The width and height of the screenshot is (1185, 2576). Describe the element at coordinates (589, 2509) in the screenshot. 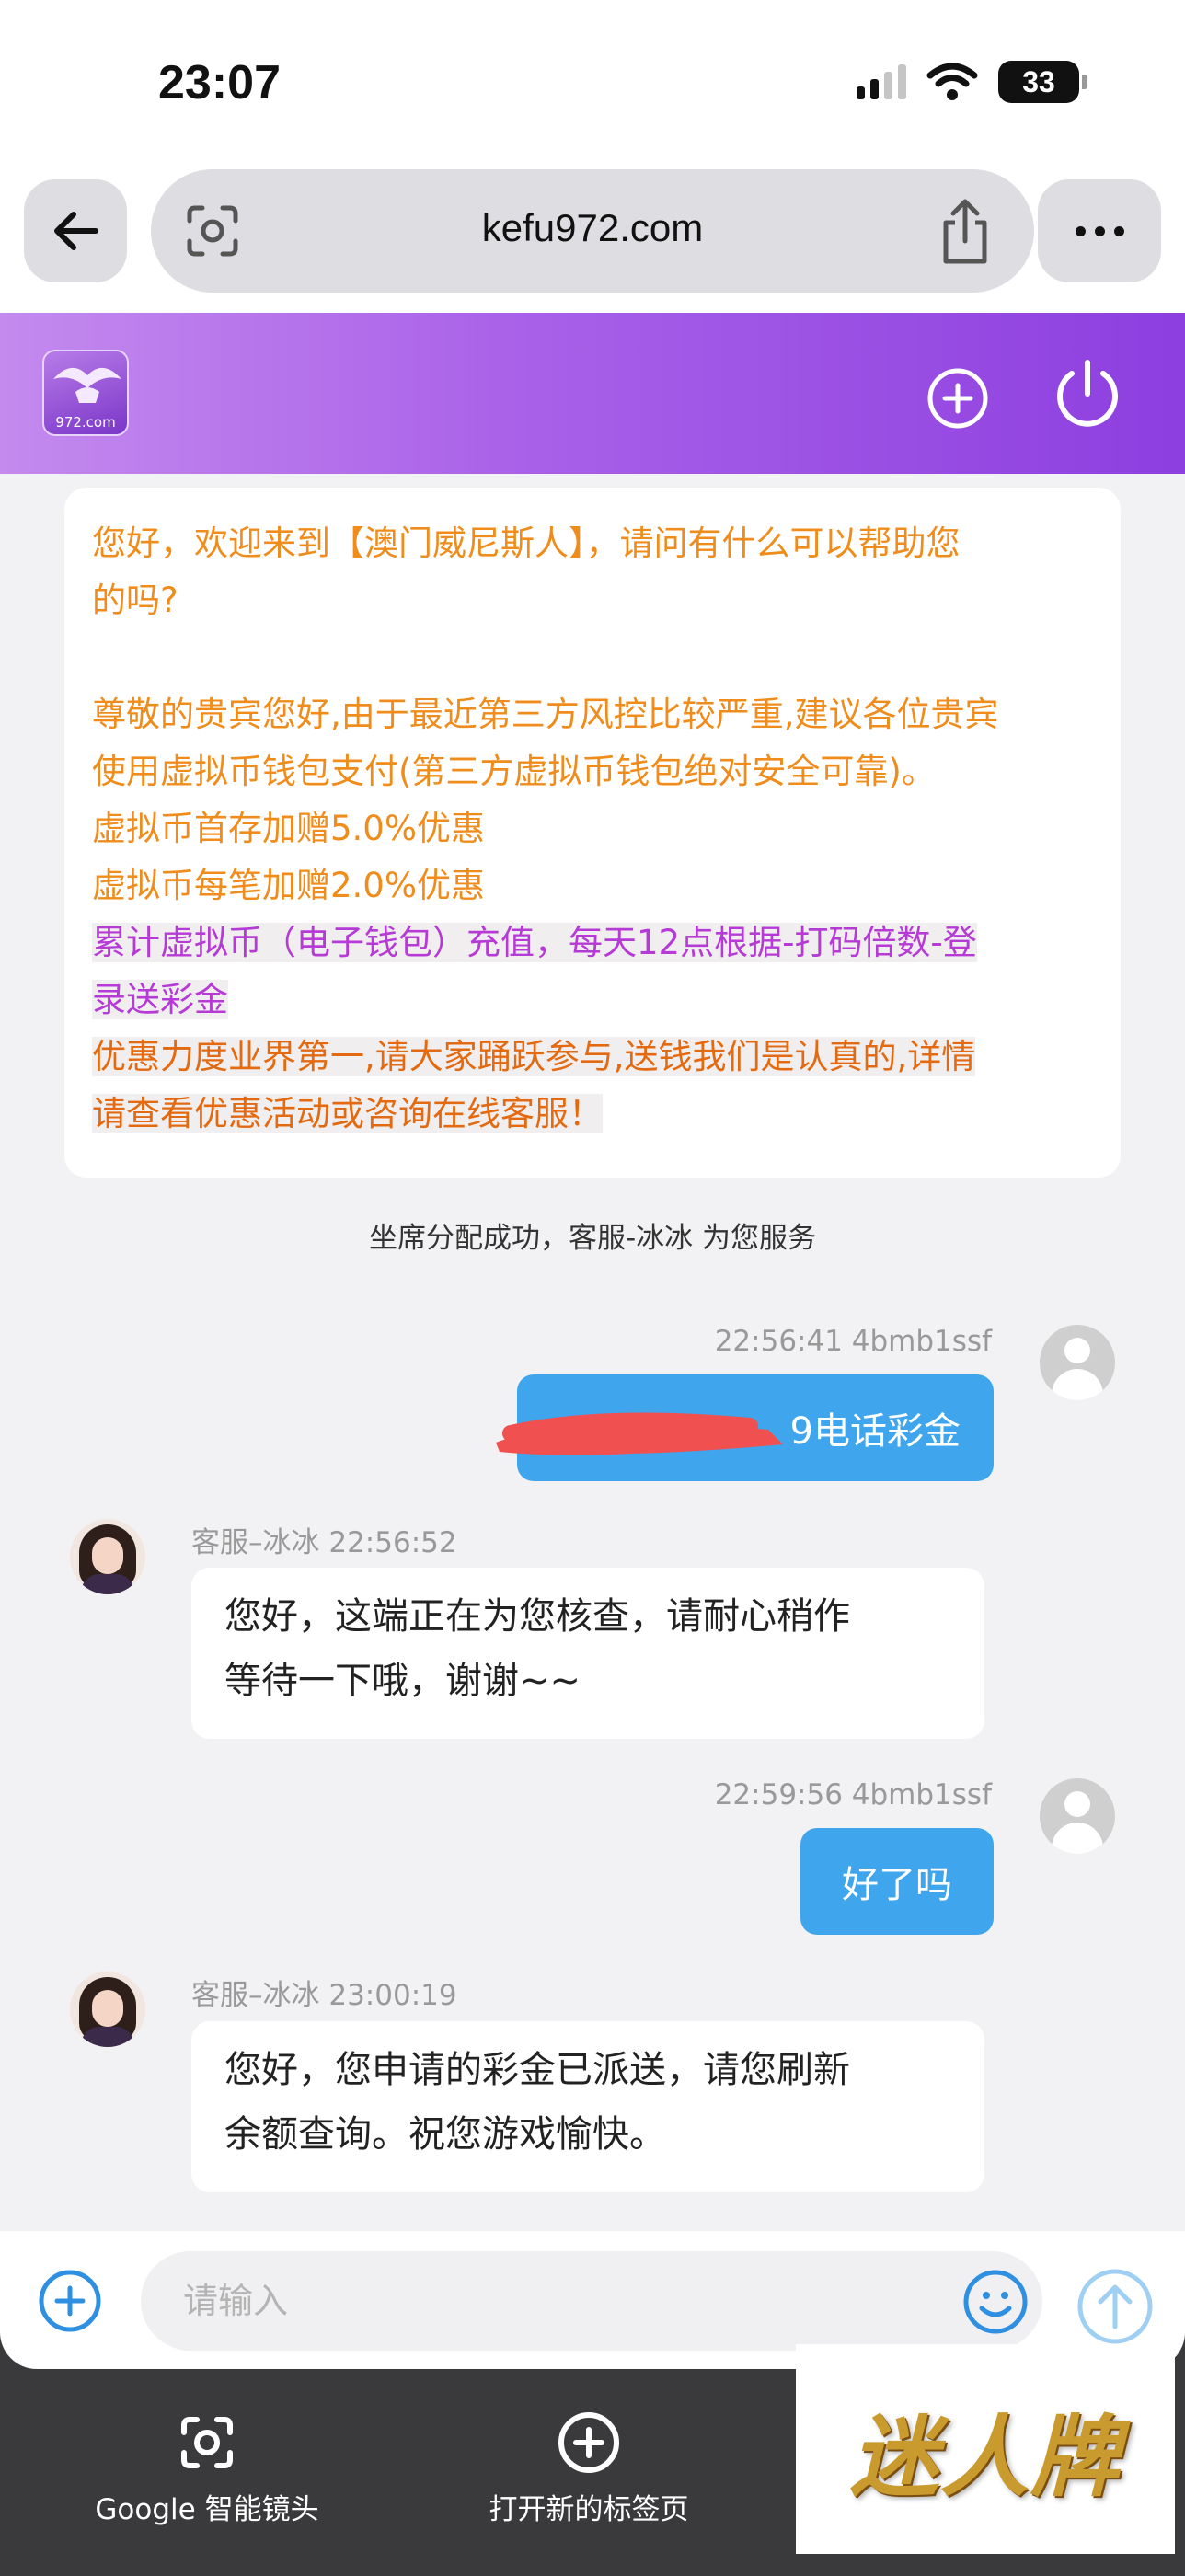

I see `new-tab-label: 打开新的标签页` at that location.